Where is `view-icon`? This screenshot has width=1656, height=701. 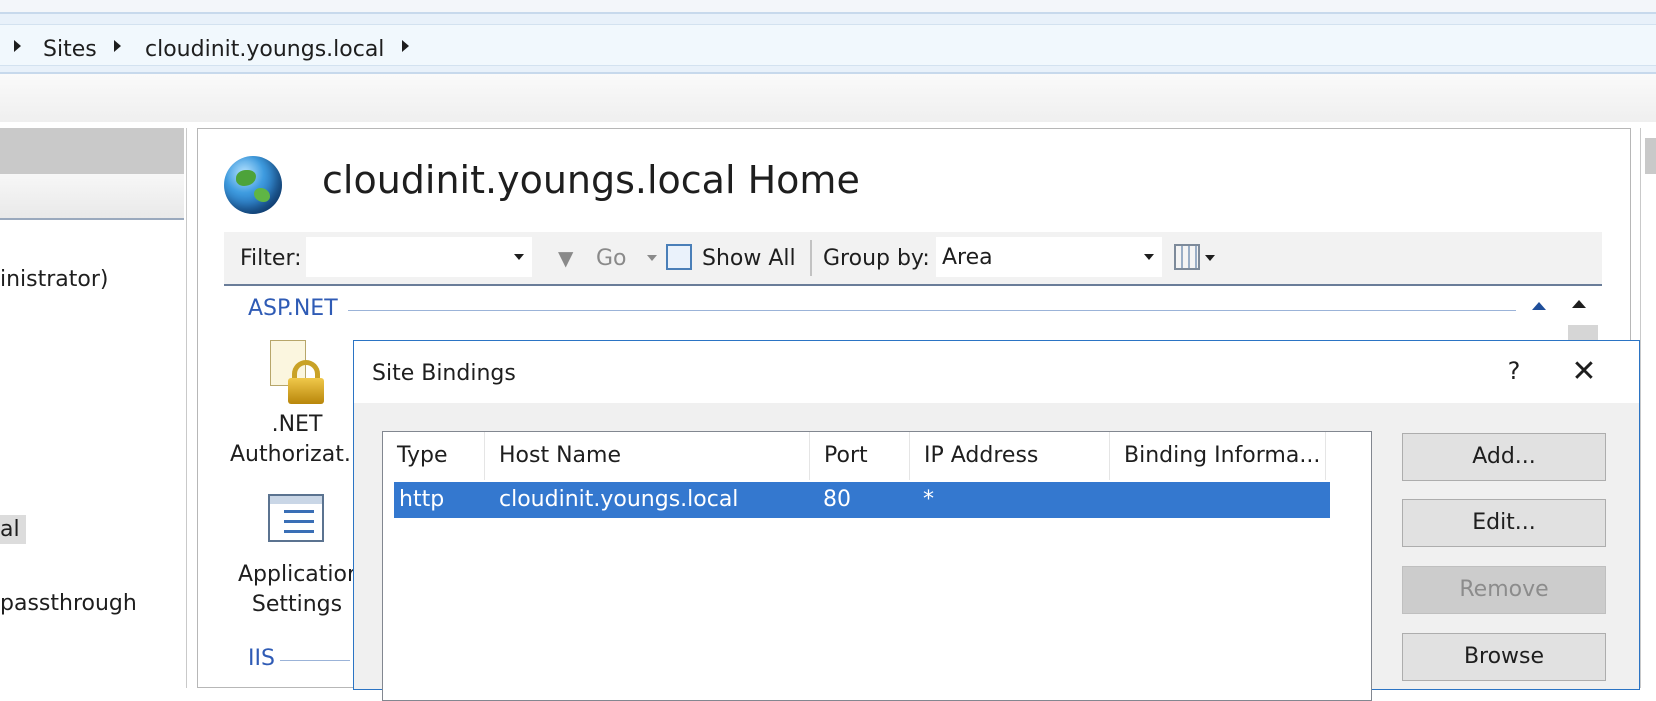
view-icon is located at coordinates (1187, 257).